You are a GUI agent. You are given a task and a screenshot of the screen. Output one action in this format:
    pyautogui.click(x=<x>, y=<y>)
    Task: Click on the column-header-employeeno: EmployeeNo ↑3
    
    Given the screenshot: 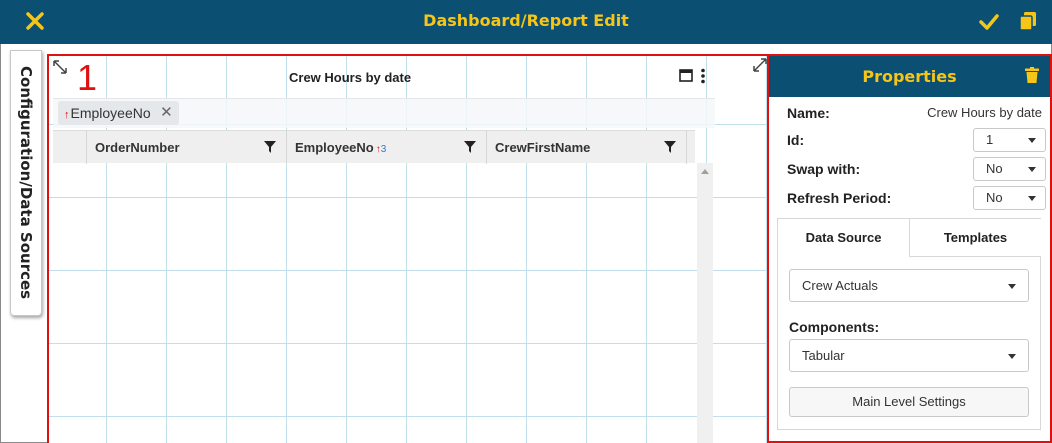 What is the action you would take?
    pyautogui.click(x=387, y=147)
    